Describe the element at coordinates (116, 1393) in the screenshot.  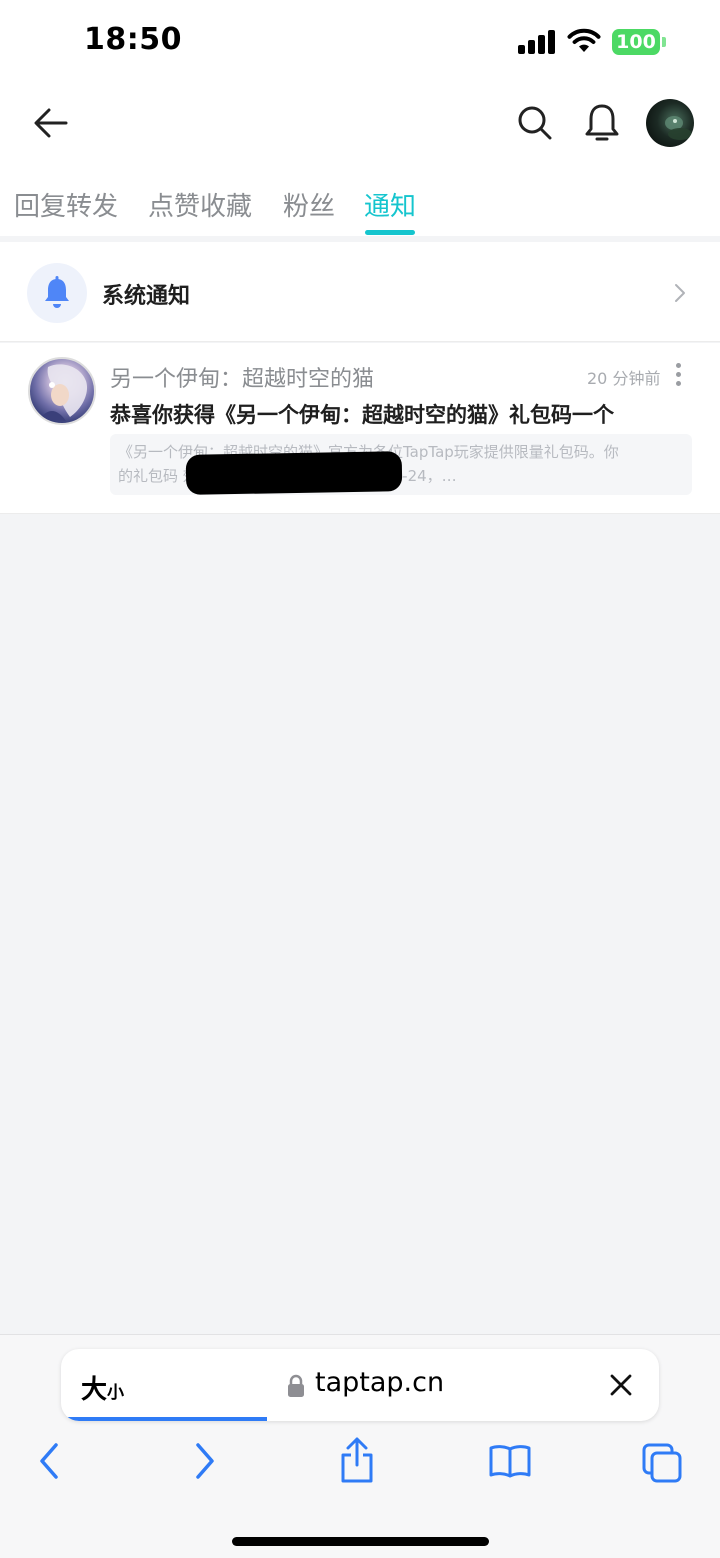
I see `text-size-label-small: 小` at that location.